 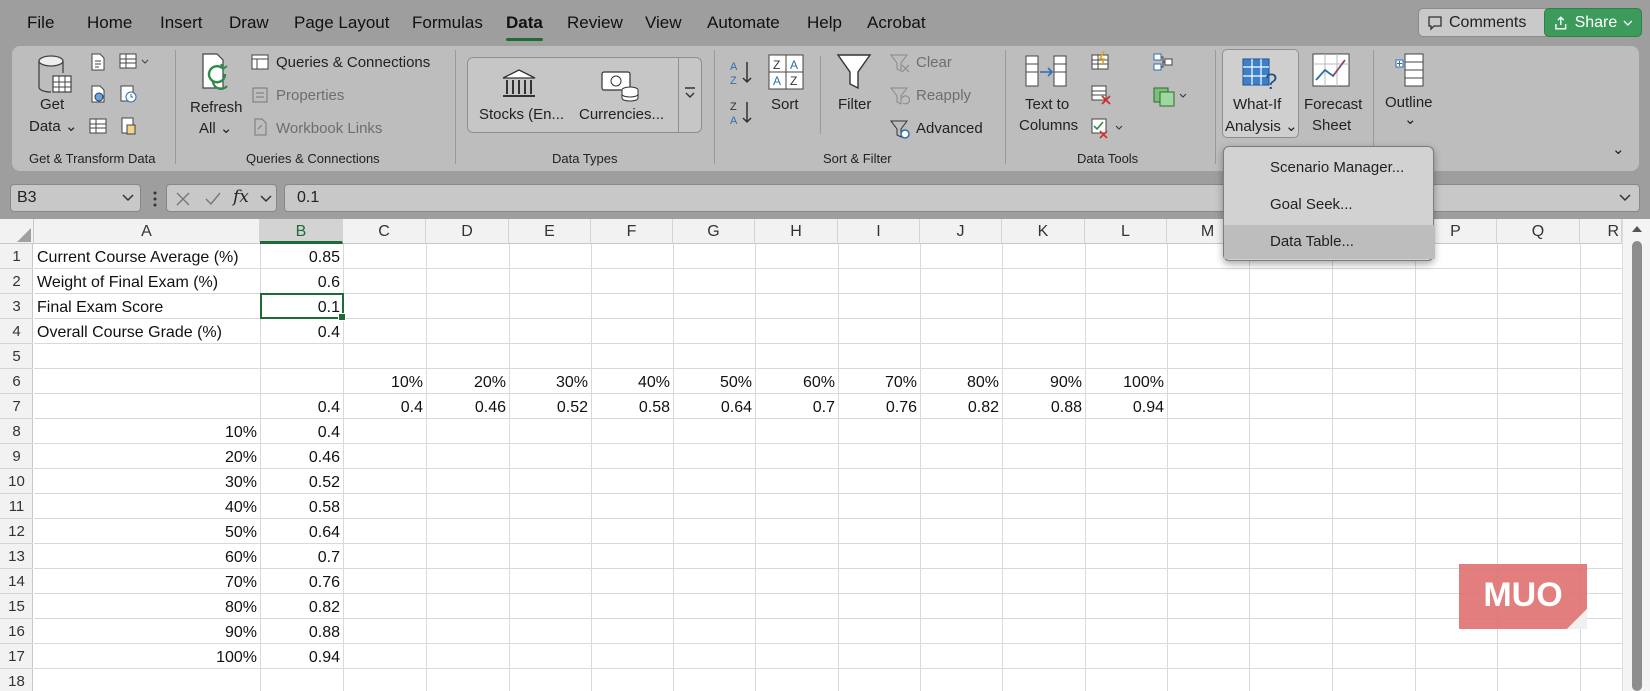 I want to click on cell-k7: 0.88, so click(x=1043, y=407).